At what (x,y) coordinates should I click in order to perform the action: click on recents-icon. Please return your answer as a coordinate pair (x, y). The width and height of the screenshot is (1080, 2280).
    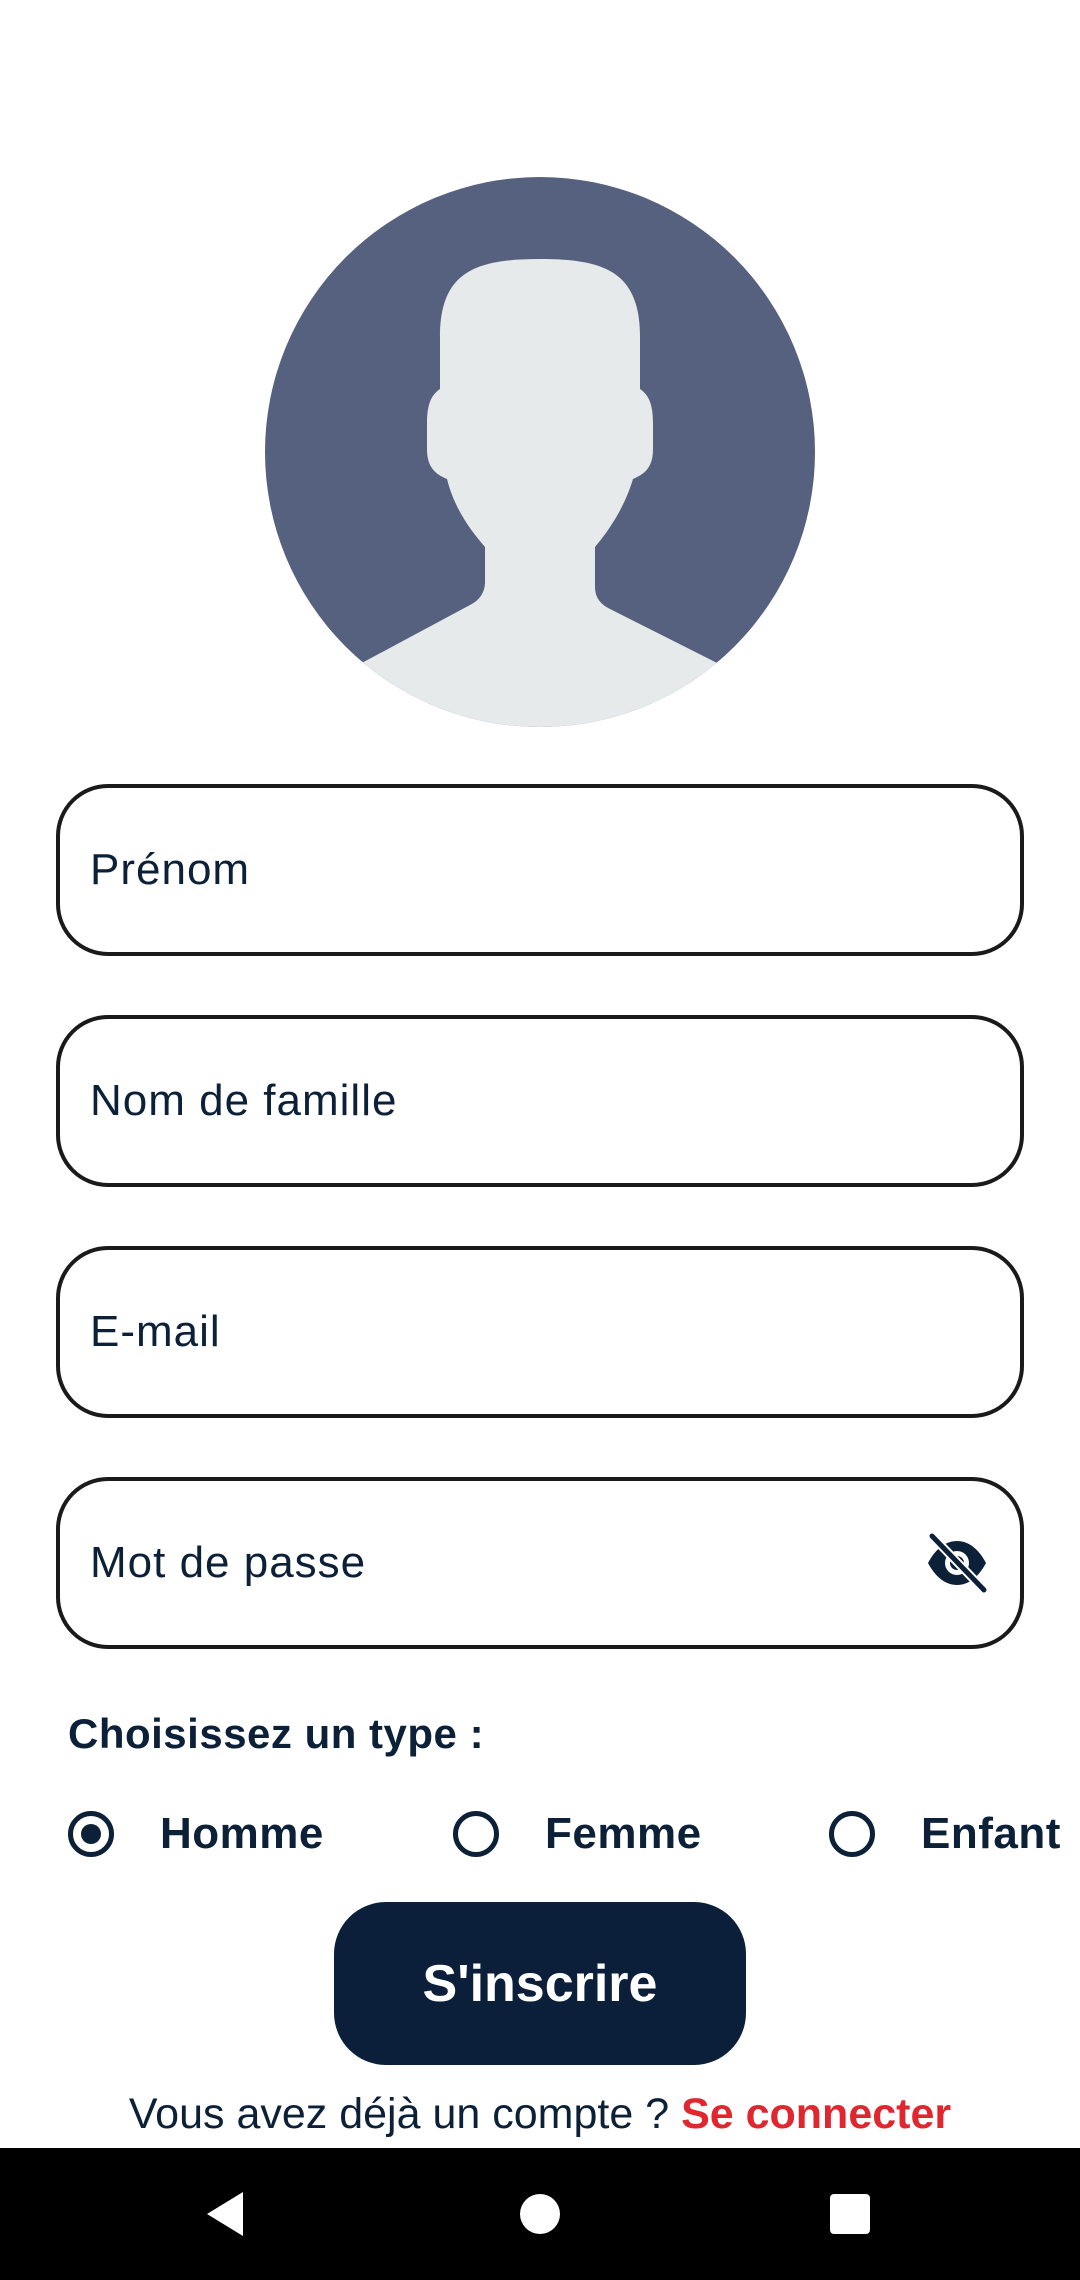
    Looking at the image, I should click on (850, 2214).